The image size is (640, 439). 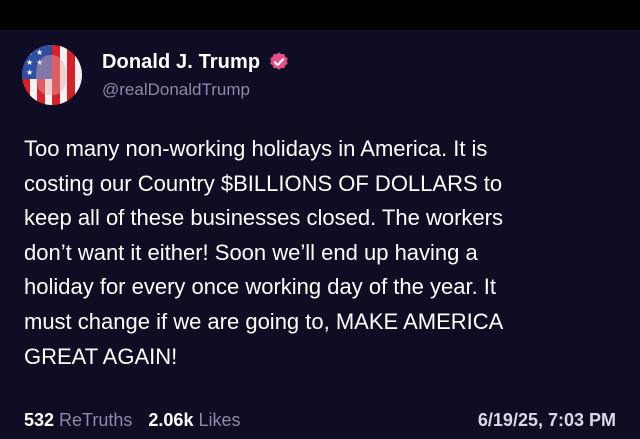 What do you see at coordinates (39, 419) in the screenshot?
I see `retruths-count: 532` at bounding box center [39, 419].